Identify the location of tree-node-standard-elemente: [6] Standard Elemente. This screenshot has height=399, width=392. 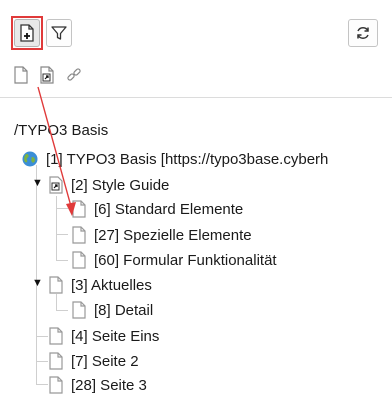
(157, 209).